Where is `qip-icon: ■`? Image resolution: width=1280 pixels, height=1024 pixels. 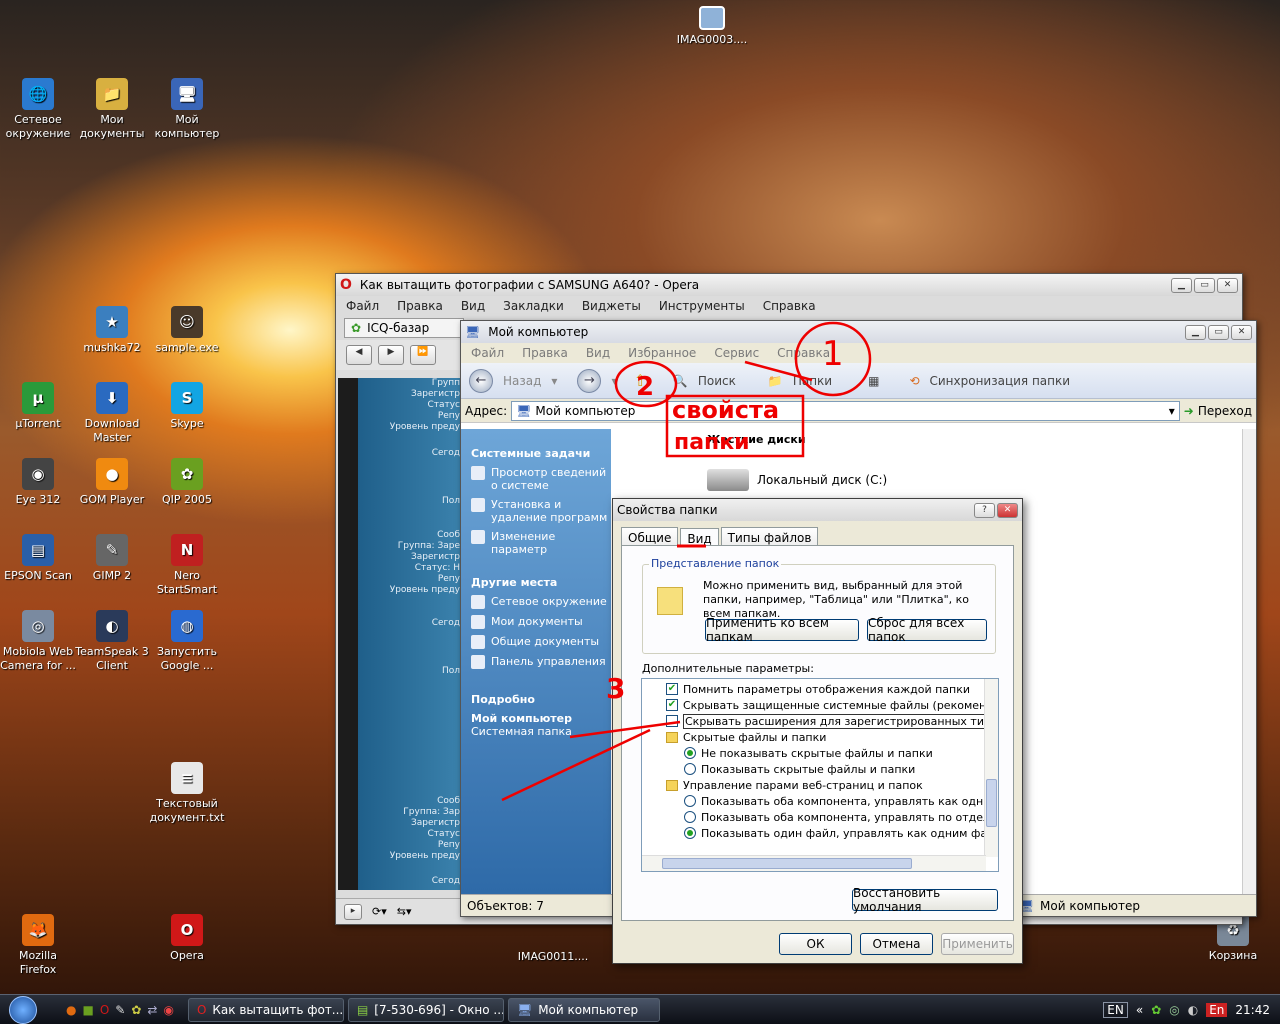
qip-icon: ■ is located at coordinates (87, 1010).